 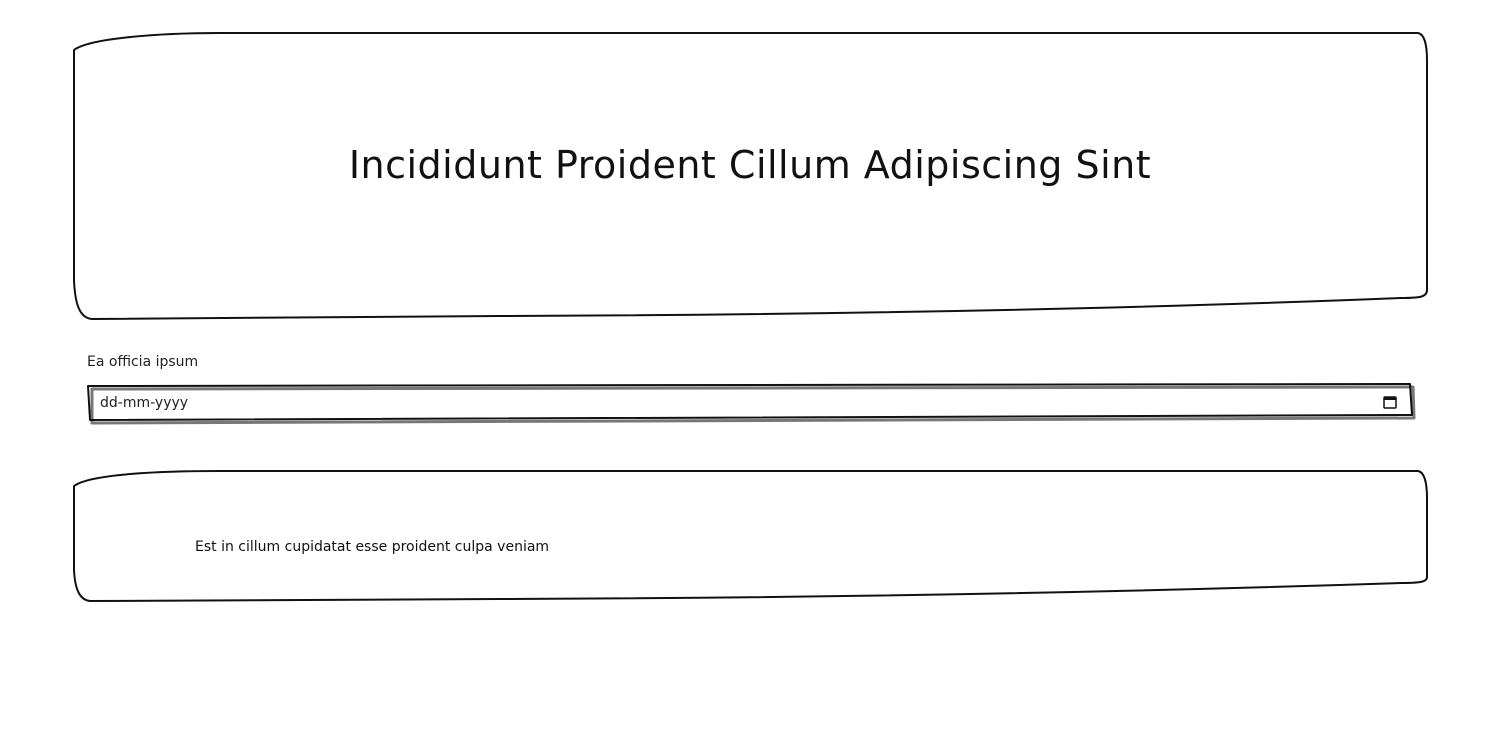 What do you see at coordinates (144, 403) in the screenshot?
I see `date-input-placeholder: dd-mm-yyyy` at bounding box center [144, 403].